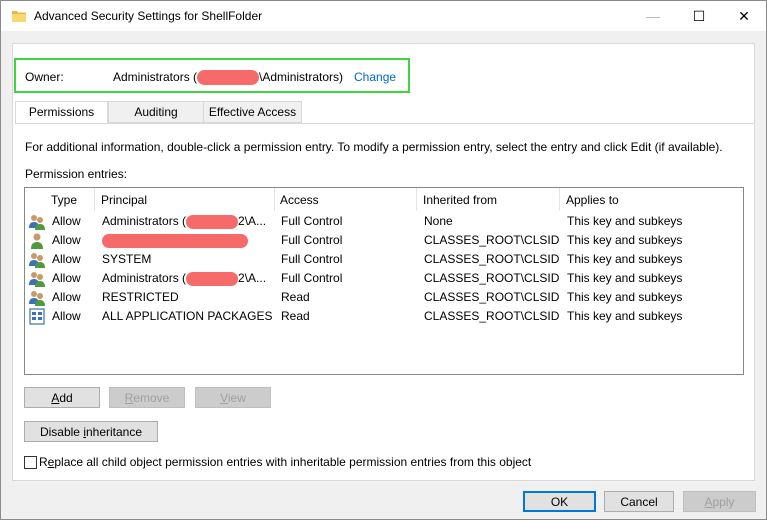 This screenshot has height=520, width=767. Describe the element at coordinates (30, 462) in the screenshot. I see `replace-child-permissions-checkbox` at that location.